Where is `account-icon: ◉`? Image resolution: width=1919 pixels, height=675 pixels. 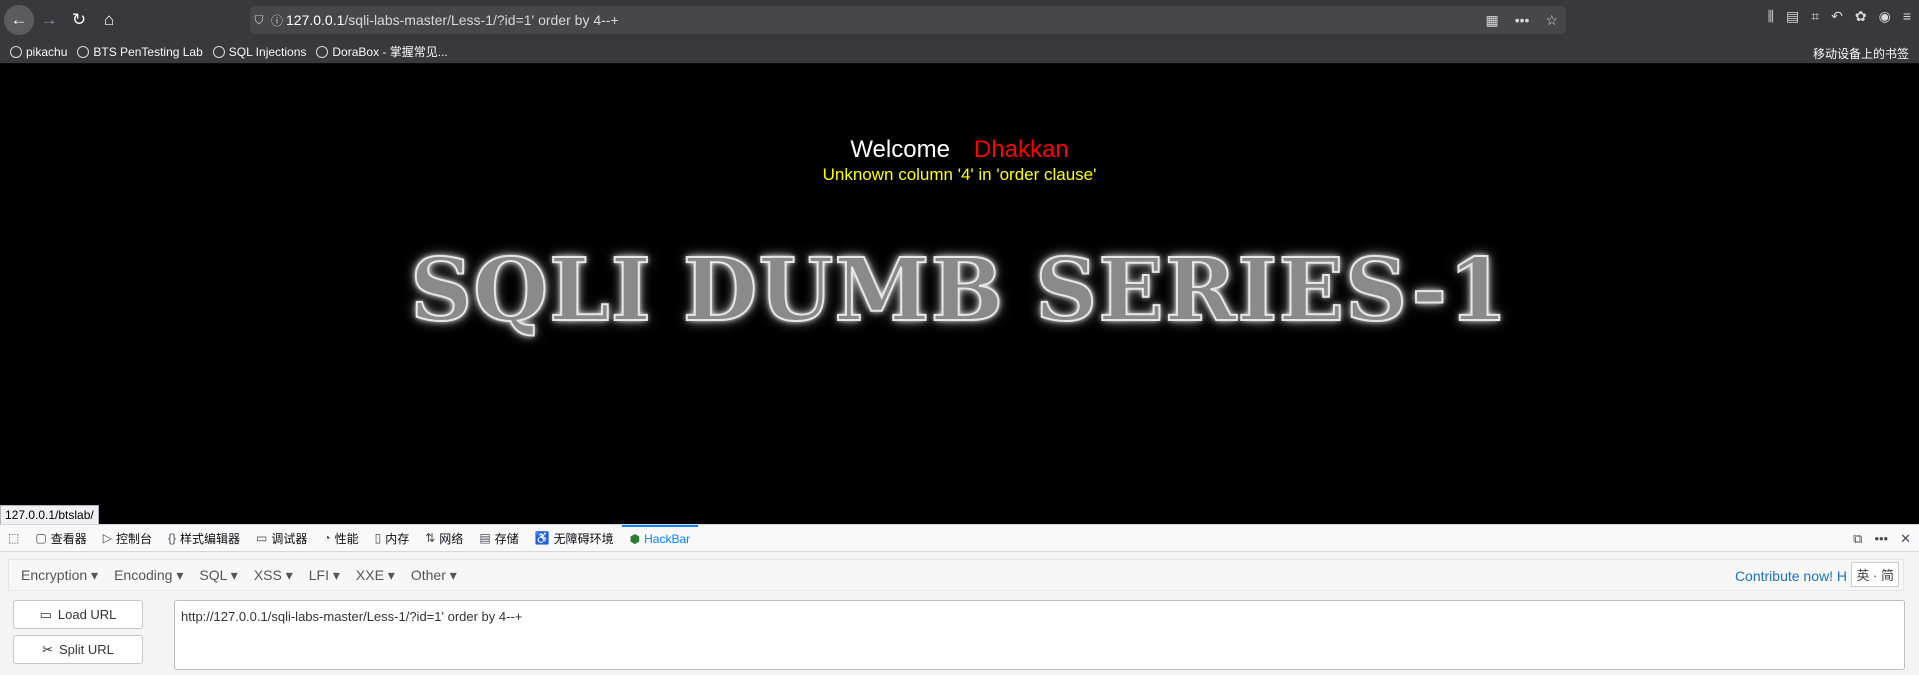
account-icon: ◉ is located at coordinates (1885, 16).